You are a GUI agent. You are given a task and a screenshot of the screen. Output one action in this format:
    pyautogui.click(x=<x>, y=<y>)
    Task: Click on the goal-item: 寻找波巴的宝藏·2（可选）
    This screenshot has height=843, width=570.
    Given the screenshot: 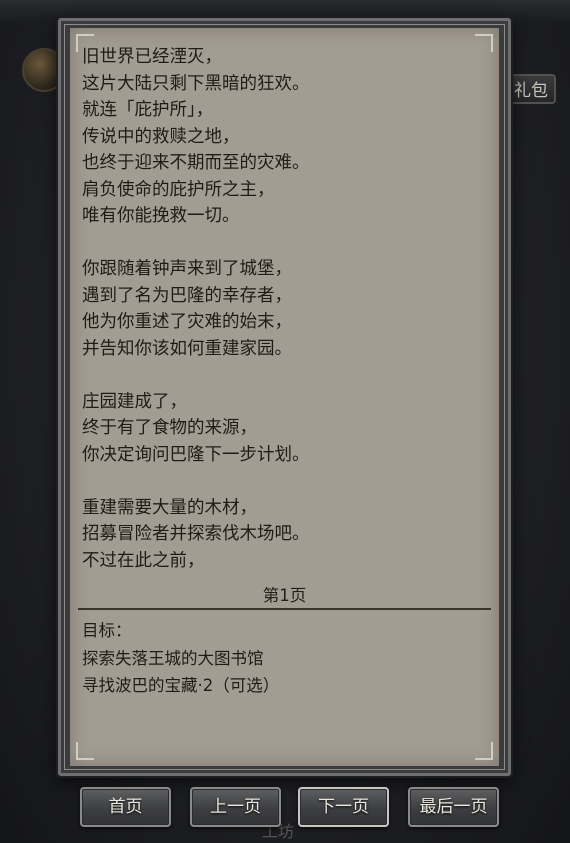 What is the action you would take?
    pyautogui.click(x=181, y=685)
    